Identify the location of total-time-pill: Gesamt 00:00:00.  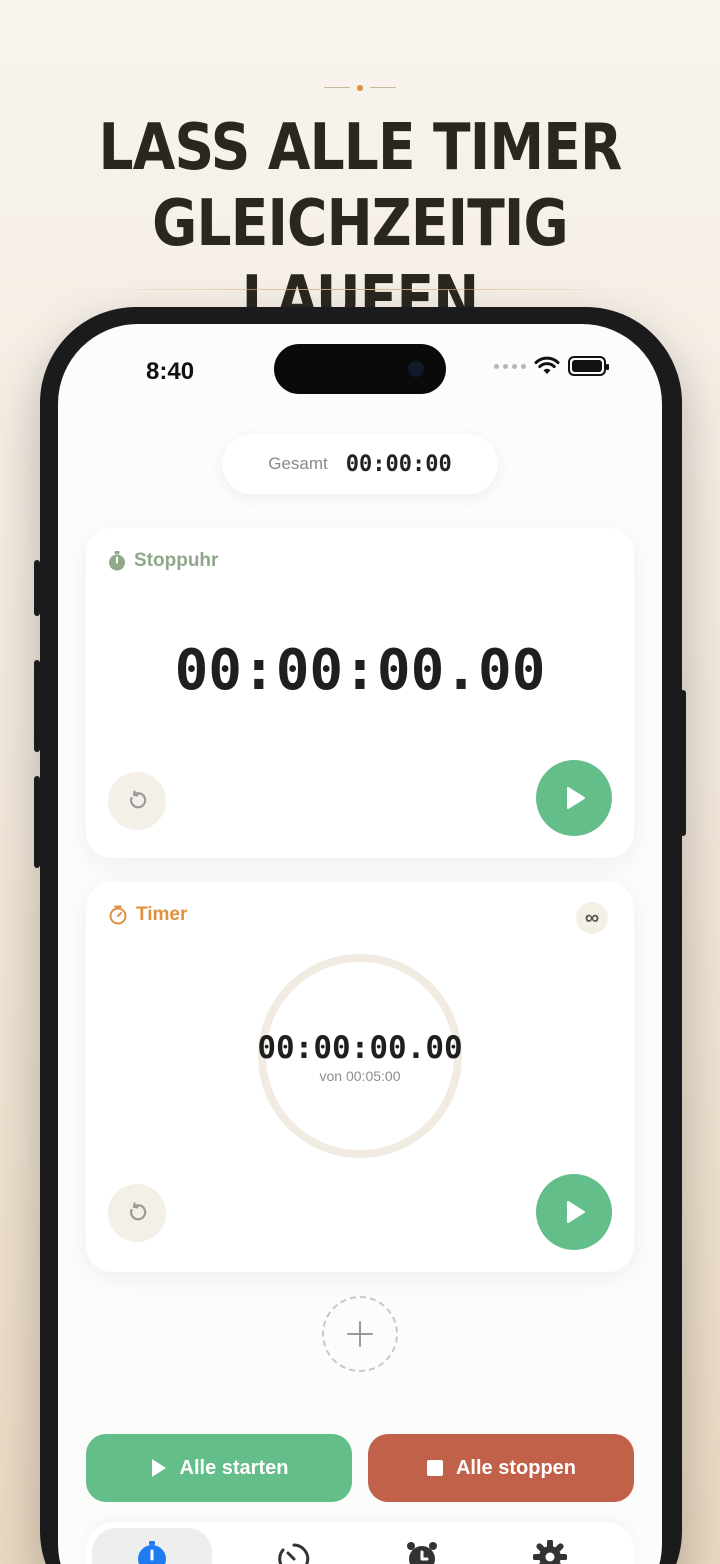
(360, 464).